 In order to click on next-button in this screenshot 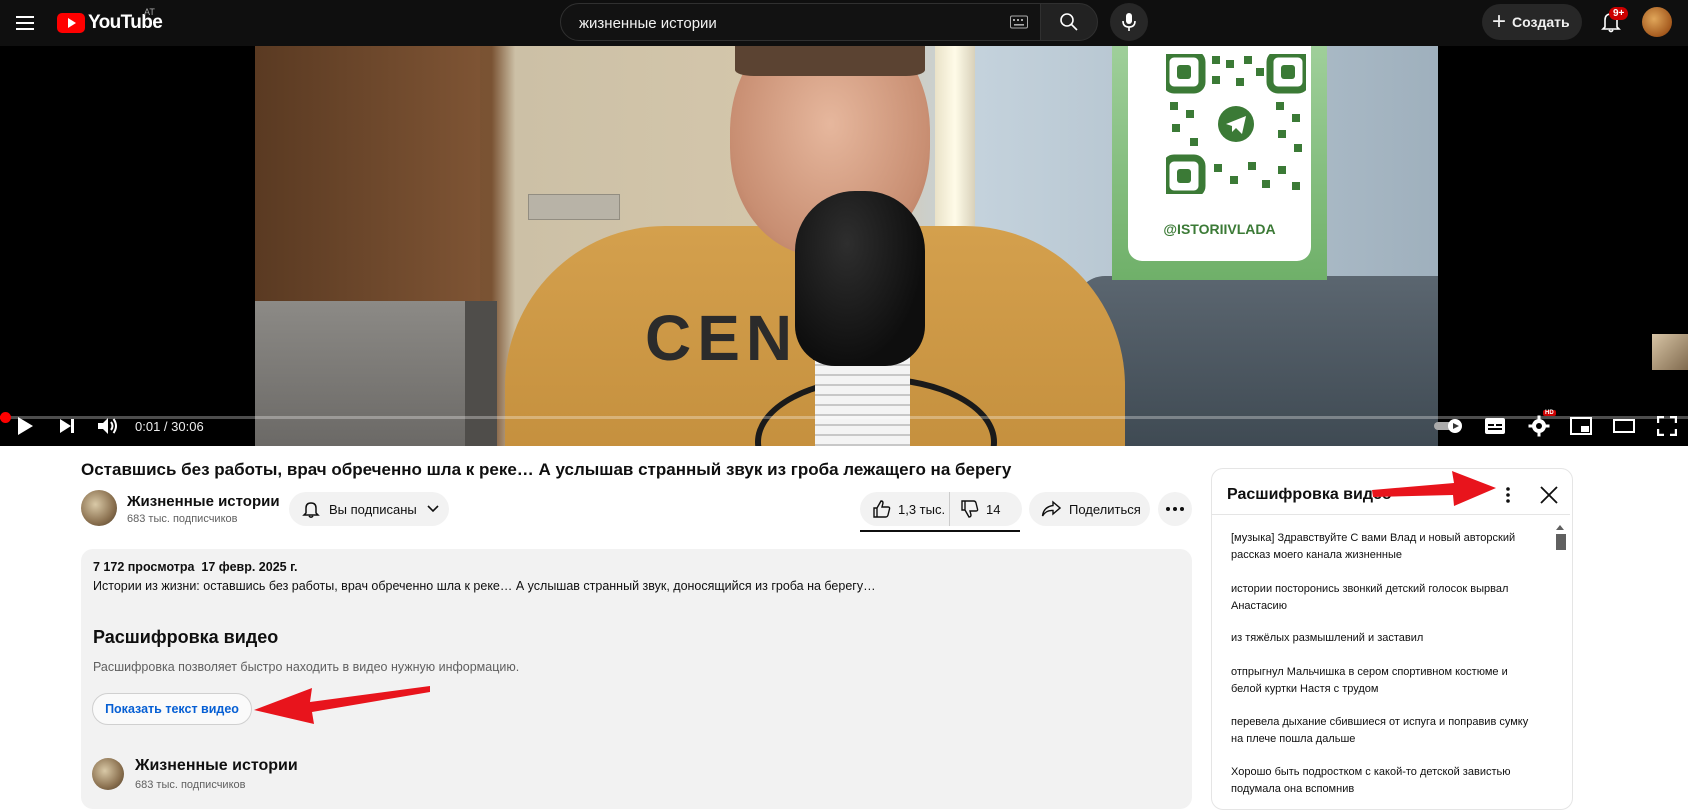, I will do `click(67, 426)`.